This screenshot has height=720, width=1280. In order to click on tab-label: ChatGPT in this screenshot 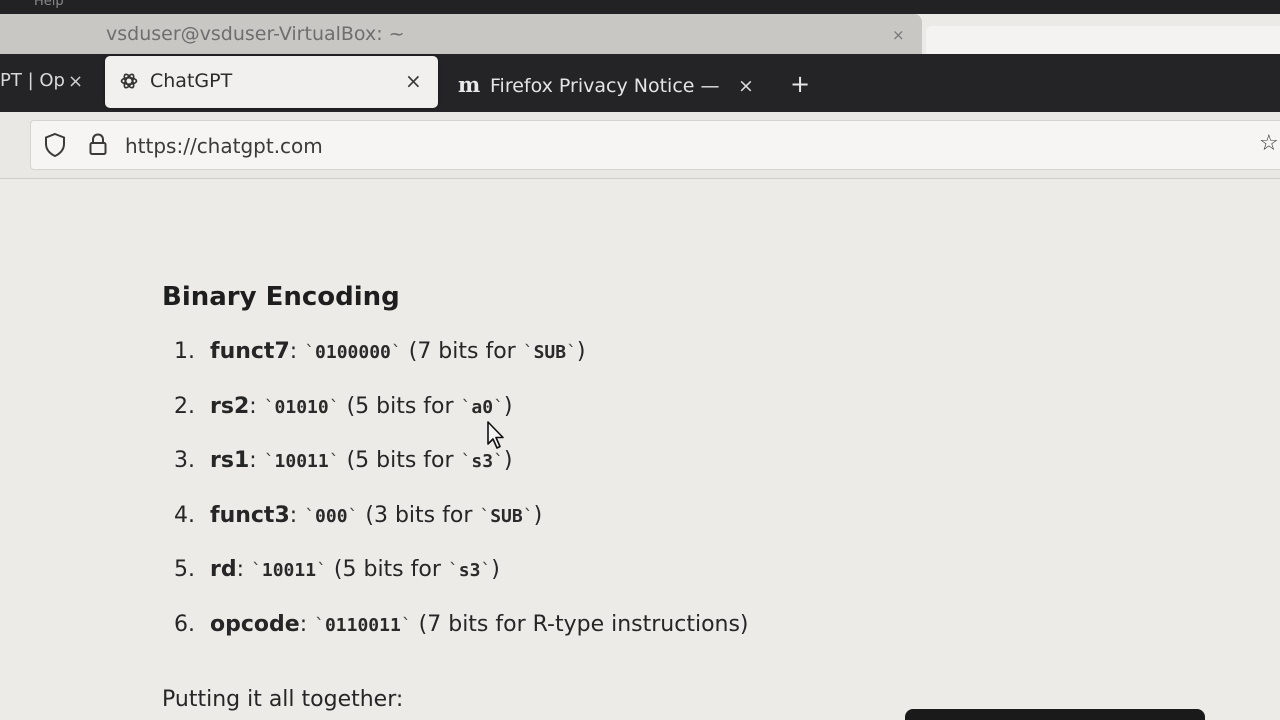, I will do `click(191, 81)`.